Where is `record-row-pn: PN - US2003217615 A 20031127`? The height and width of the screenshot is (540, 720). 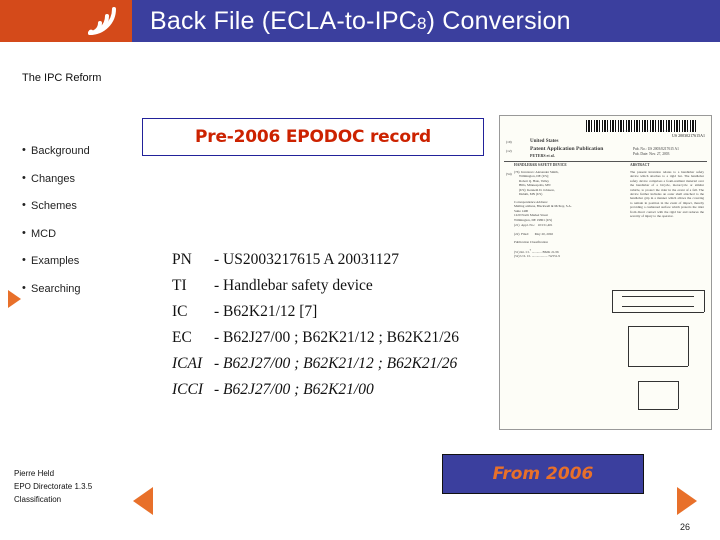
record-row-pn: PN - US2003217615 A 20031127 is located at coordinates (315, 260).